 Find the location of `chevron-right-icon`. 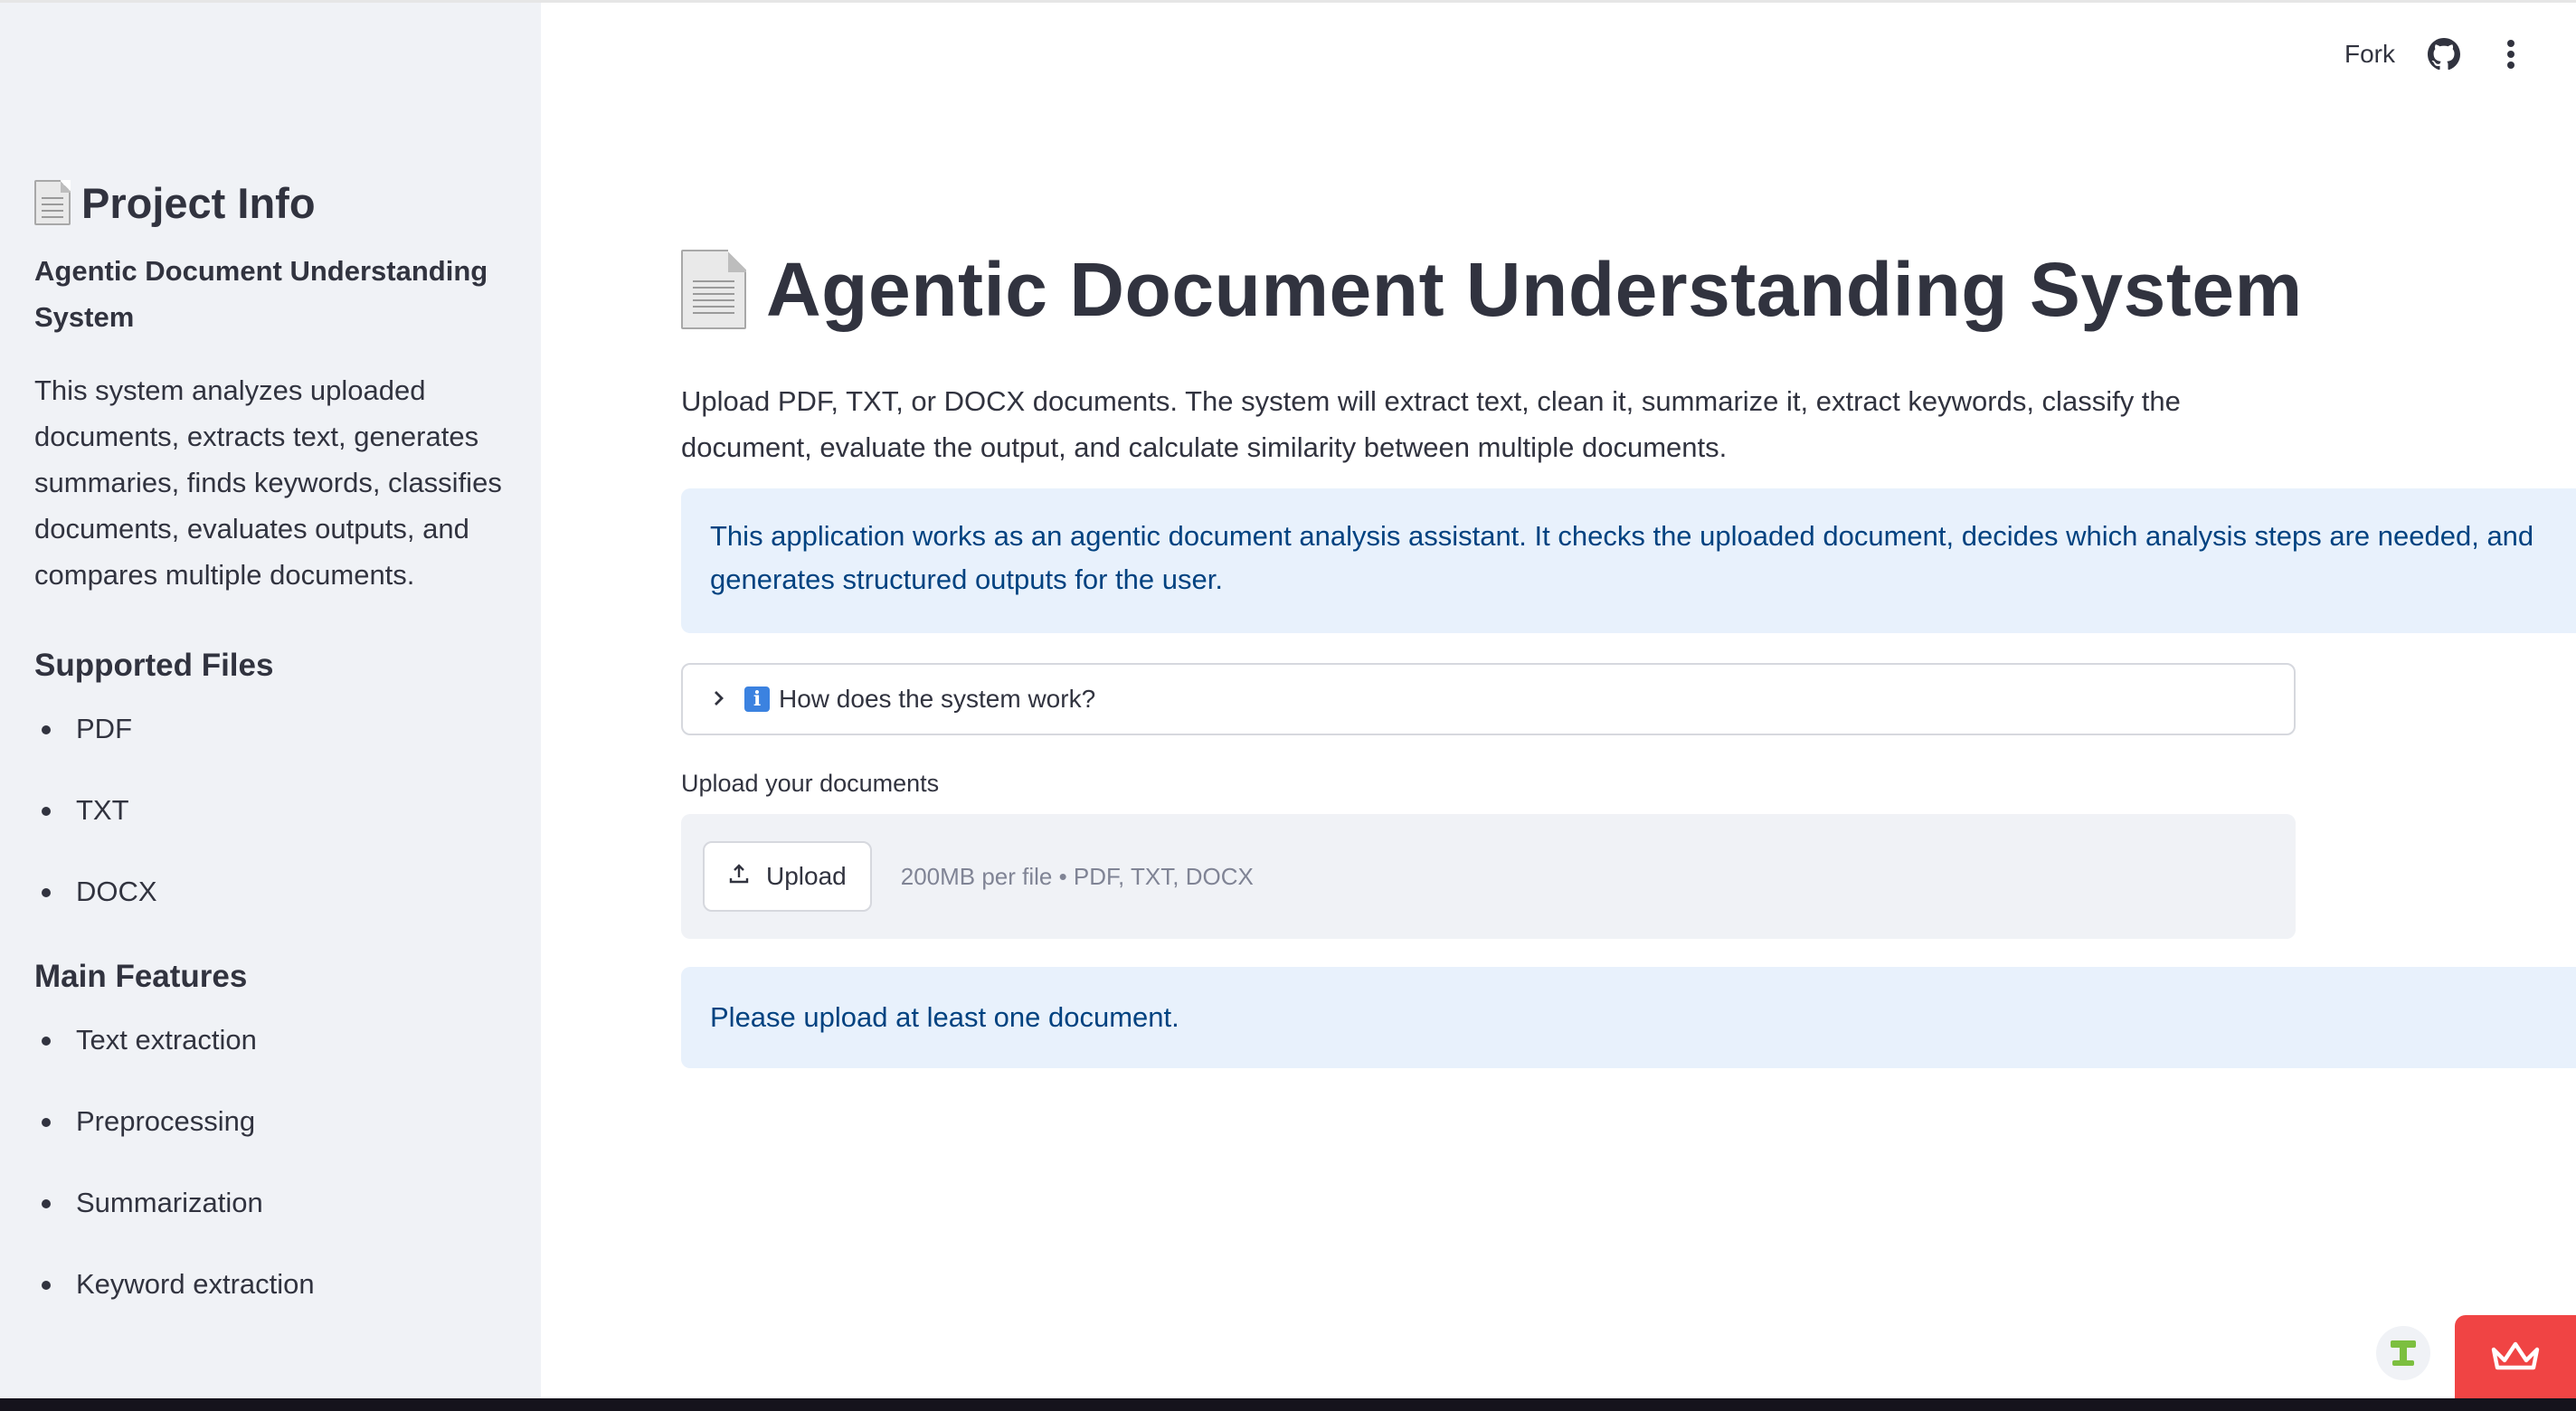

chevron-right-icon is located at coordinates (719, 700).